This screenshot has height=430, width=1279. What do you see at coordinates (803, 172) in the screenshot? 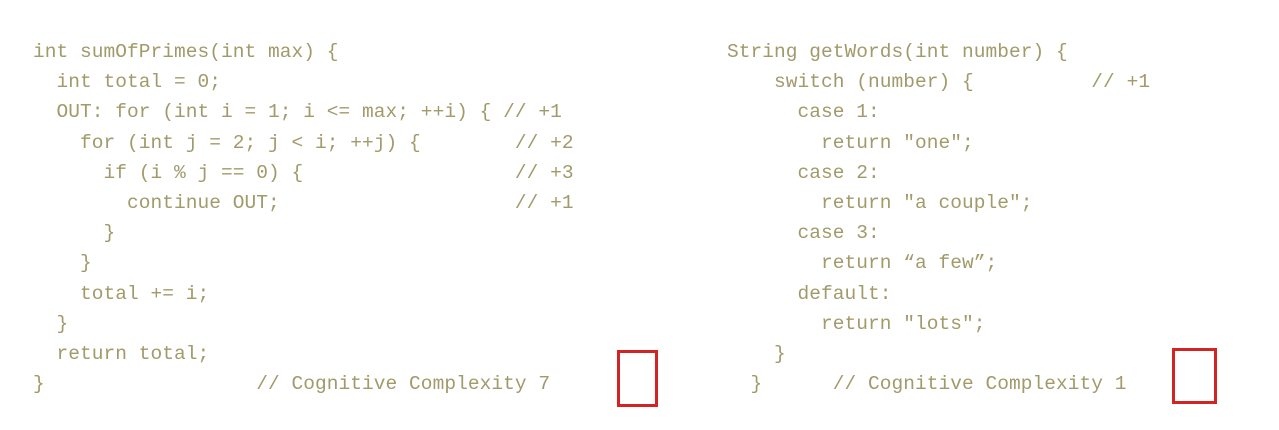
I see `code-line: case 2:` at bounding box center [803, 172].